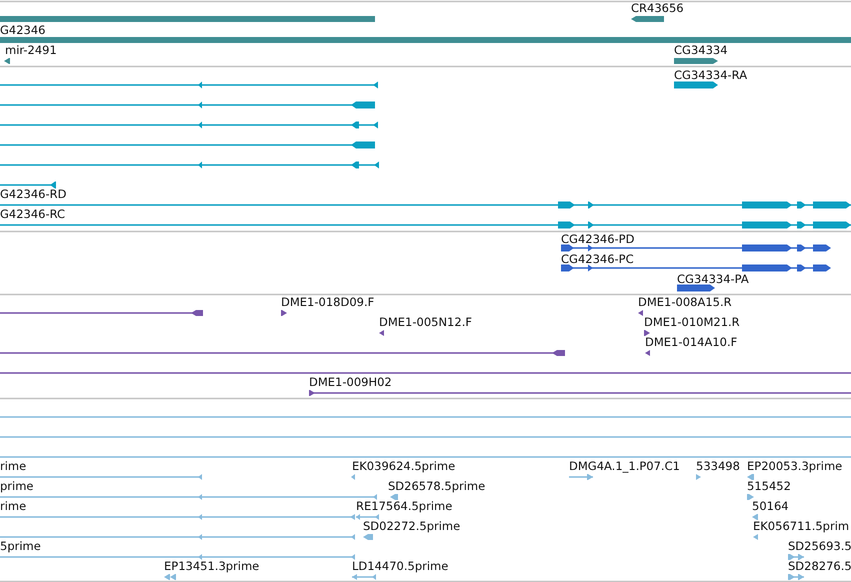 This screenshot has height=582, width=851. What do you see at coordinates (819, 566) in the screenshot?
I see `feature-label: SD28276.5` at bounding box center [819, 566].